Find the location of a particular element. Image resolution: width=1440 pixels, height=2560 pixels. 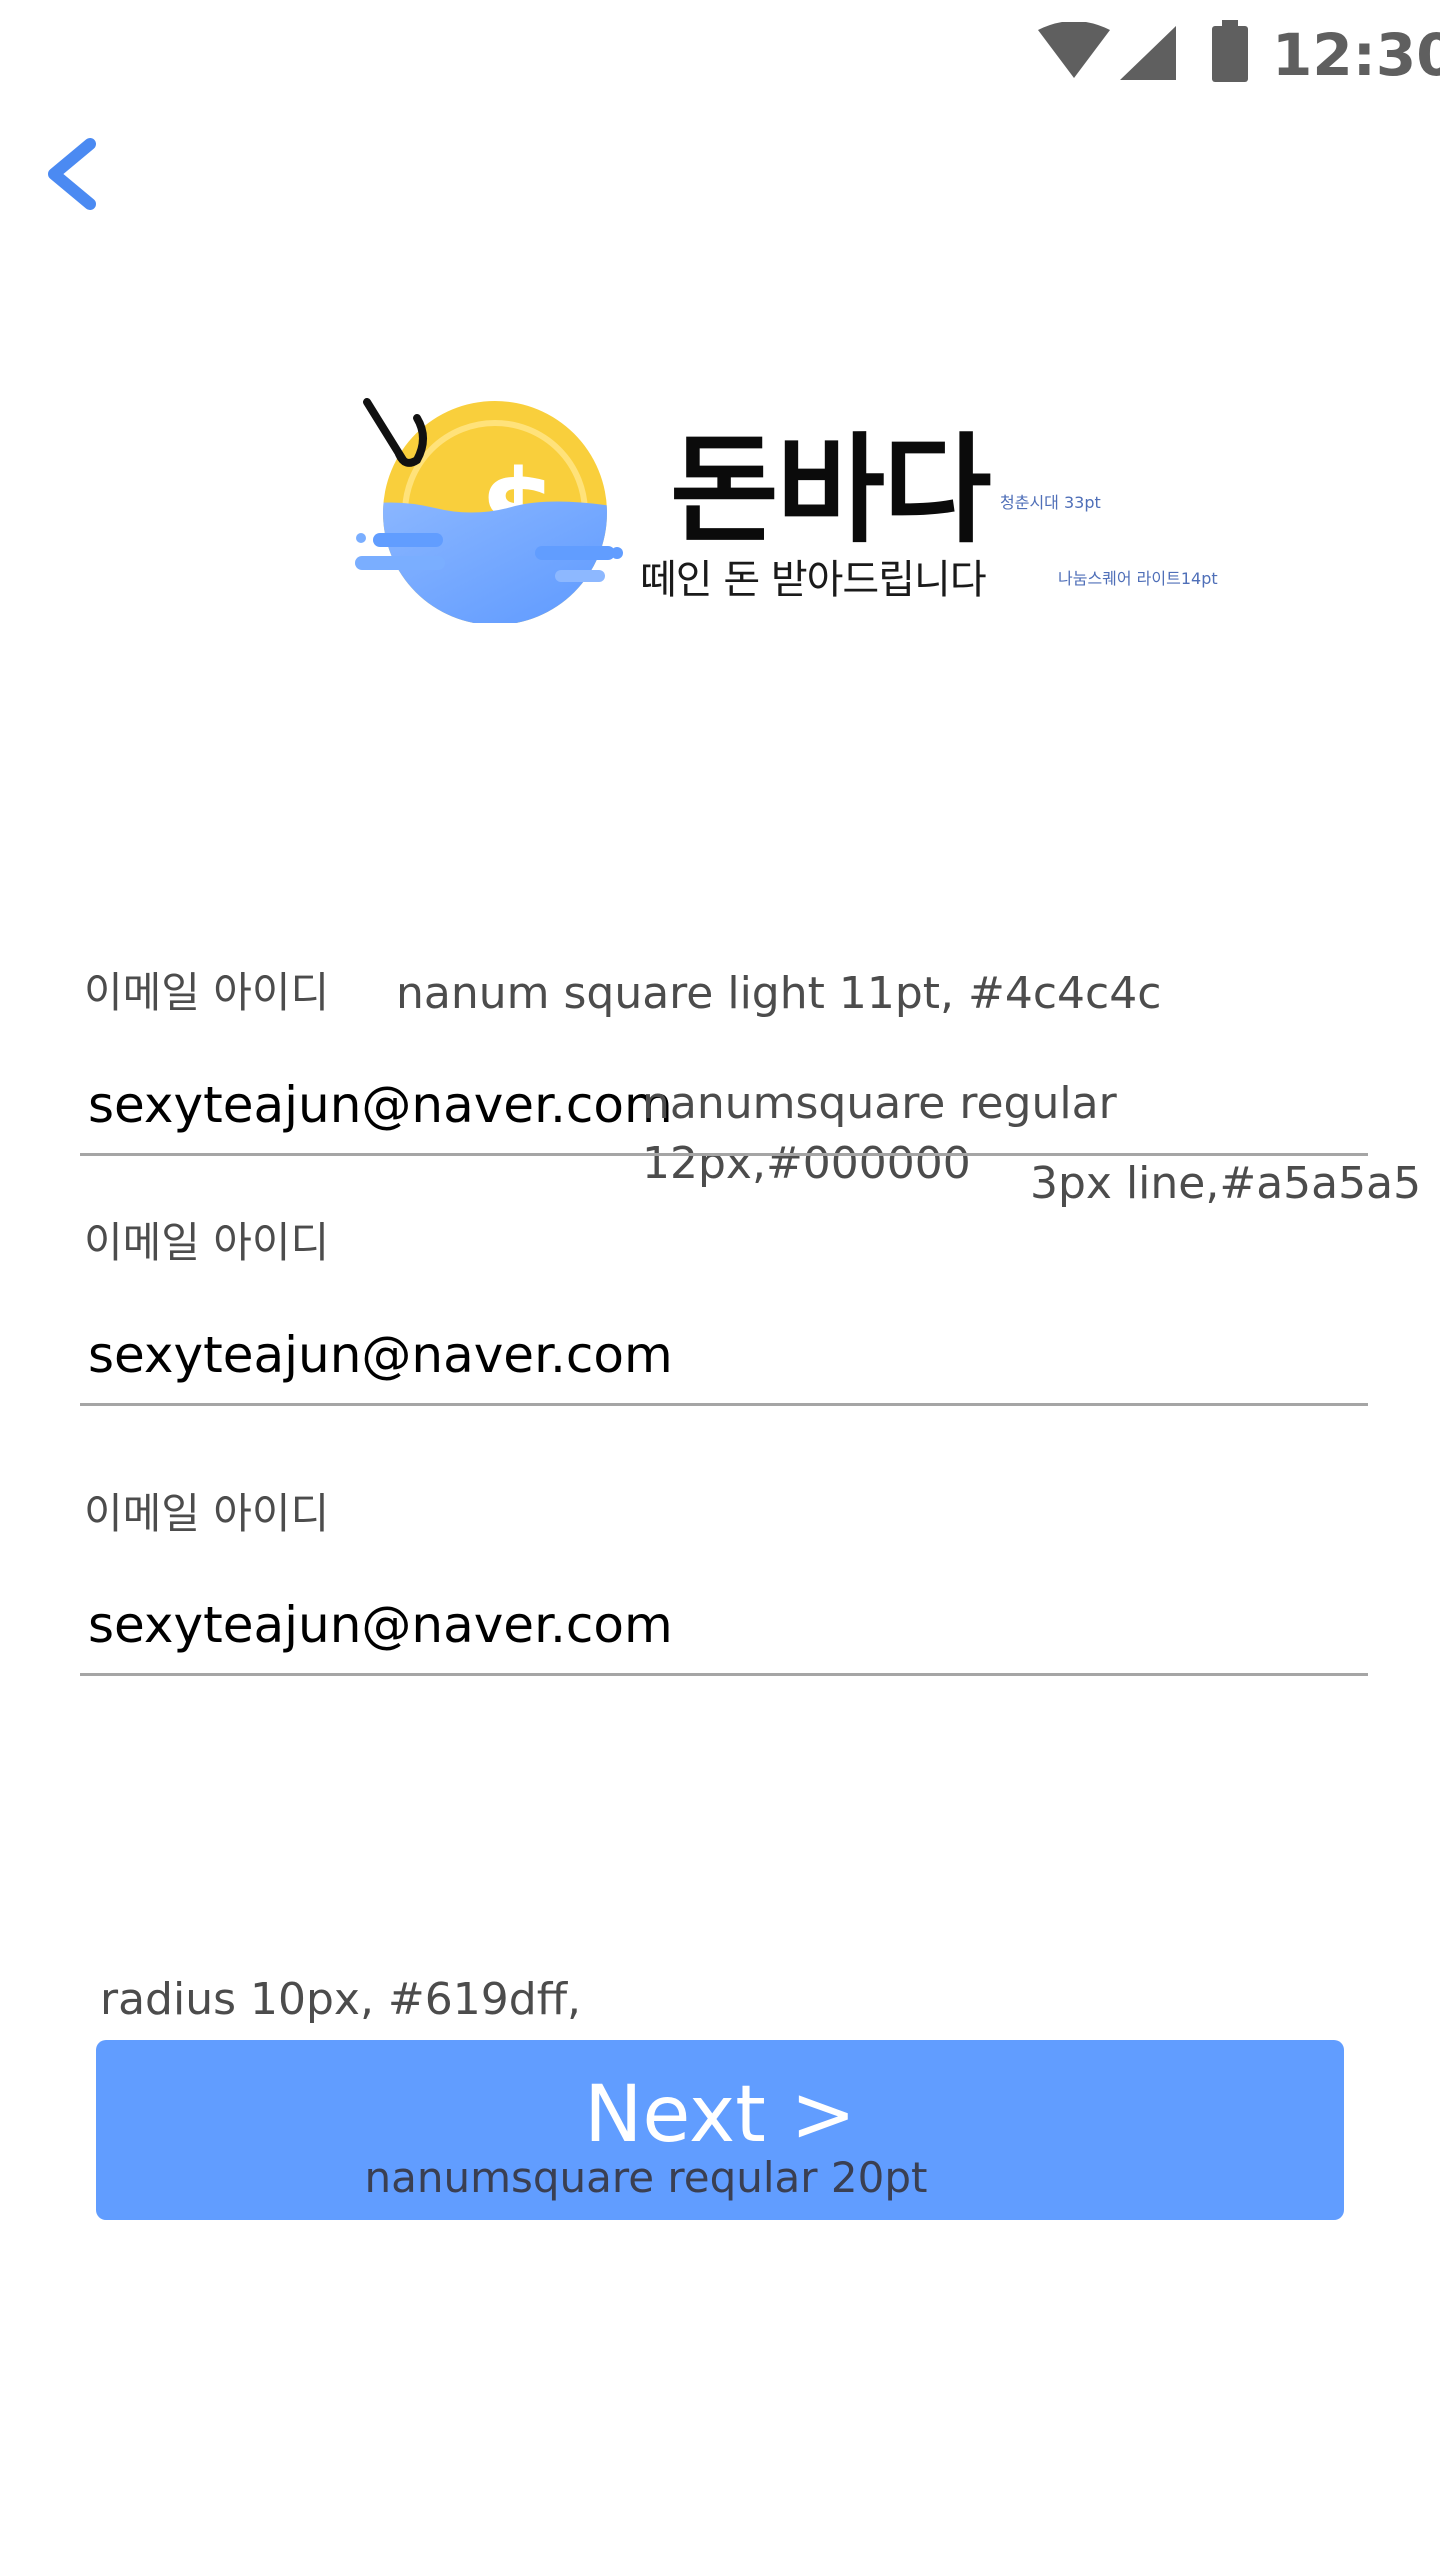

tagline-font-note: 나눔스퀘어 라이트14pt is located at coordinates (1138, 578).